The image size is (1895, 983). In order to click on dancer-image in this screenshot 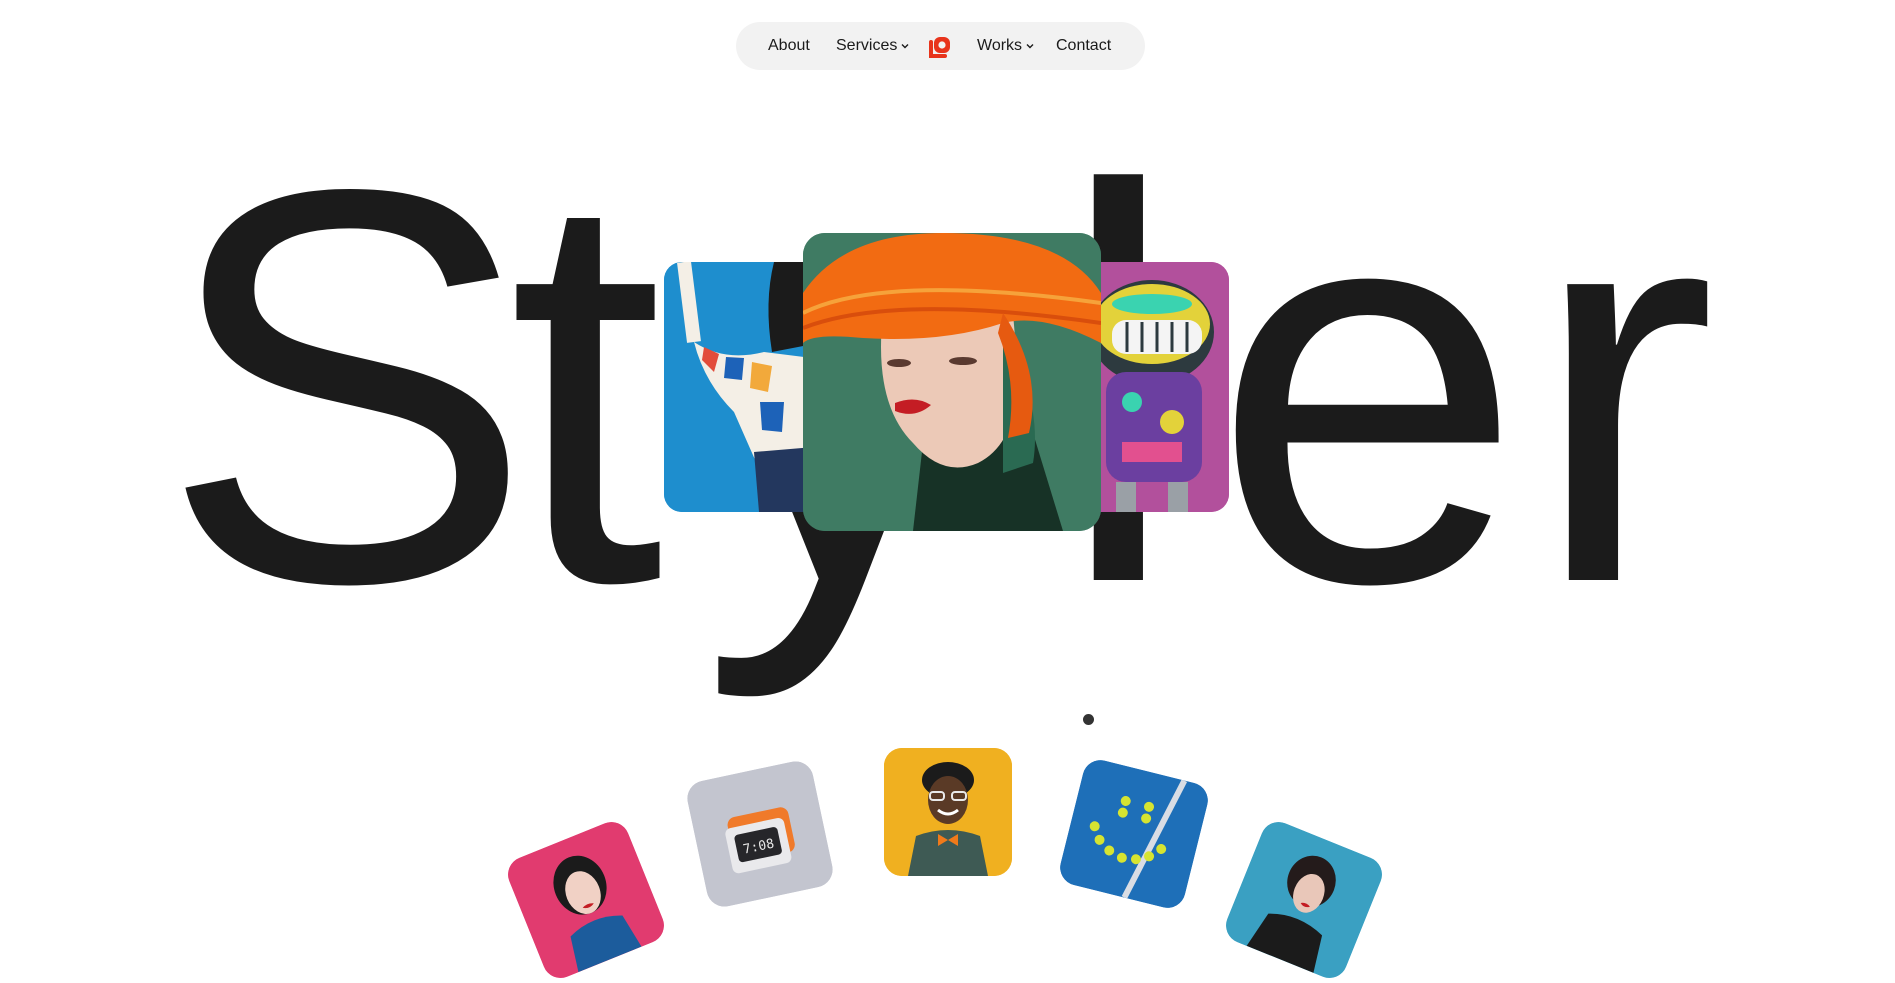, I will do `click(744, 387)`.